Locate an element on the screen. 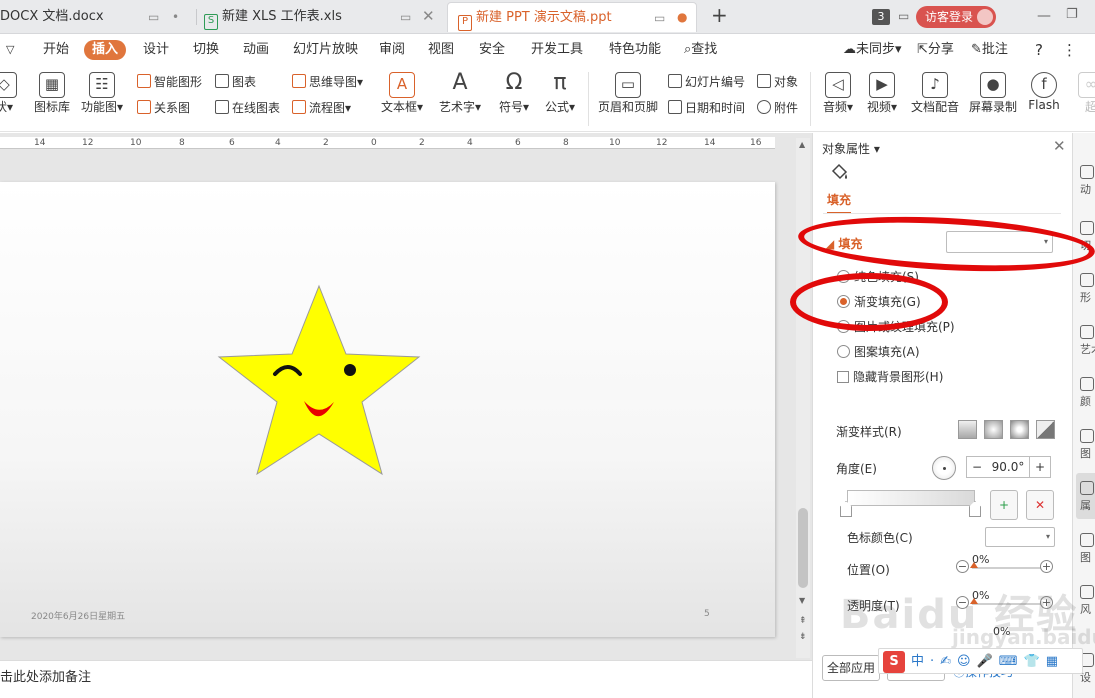 Image resolution: width=1095 pixels, height=698 pixels. side-properties: 属 is located at coordinates (1087, 497).